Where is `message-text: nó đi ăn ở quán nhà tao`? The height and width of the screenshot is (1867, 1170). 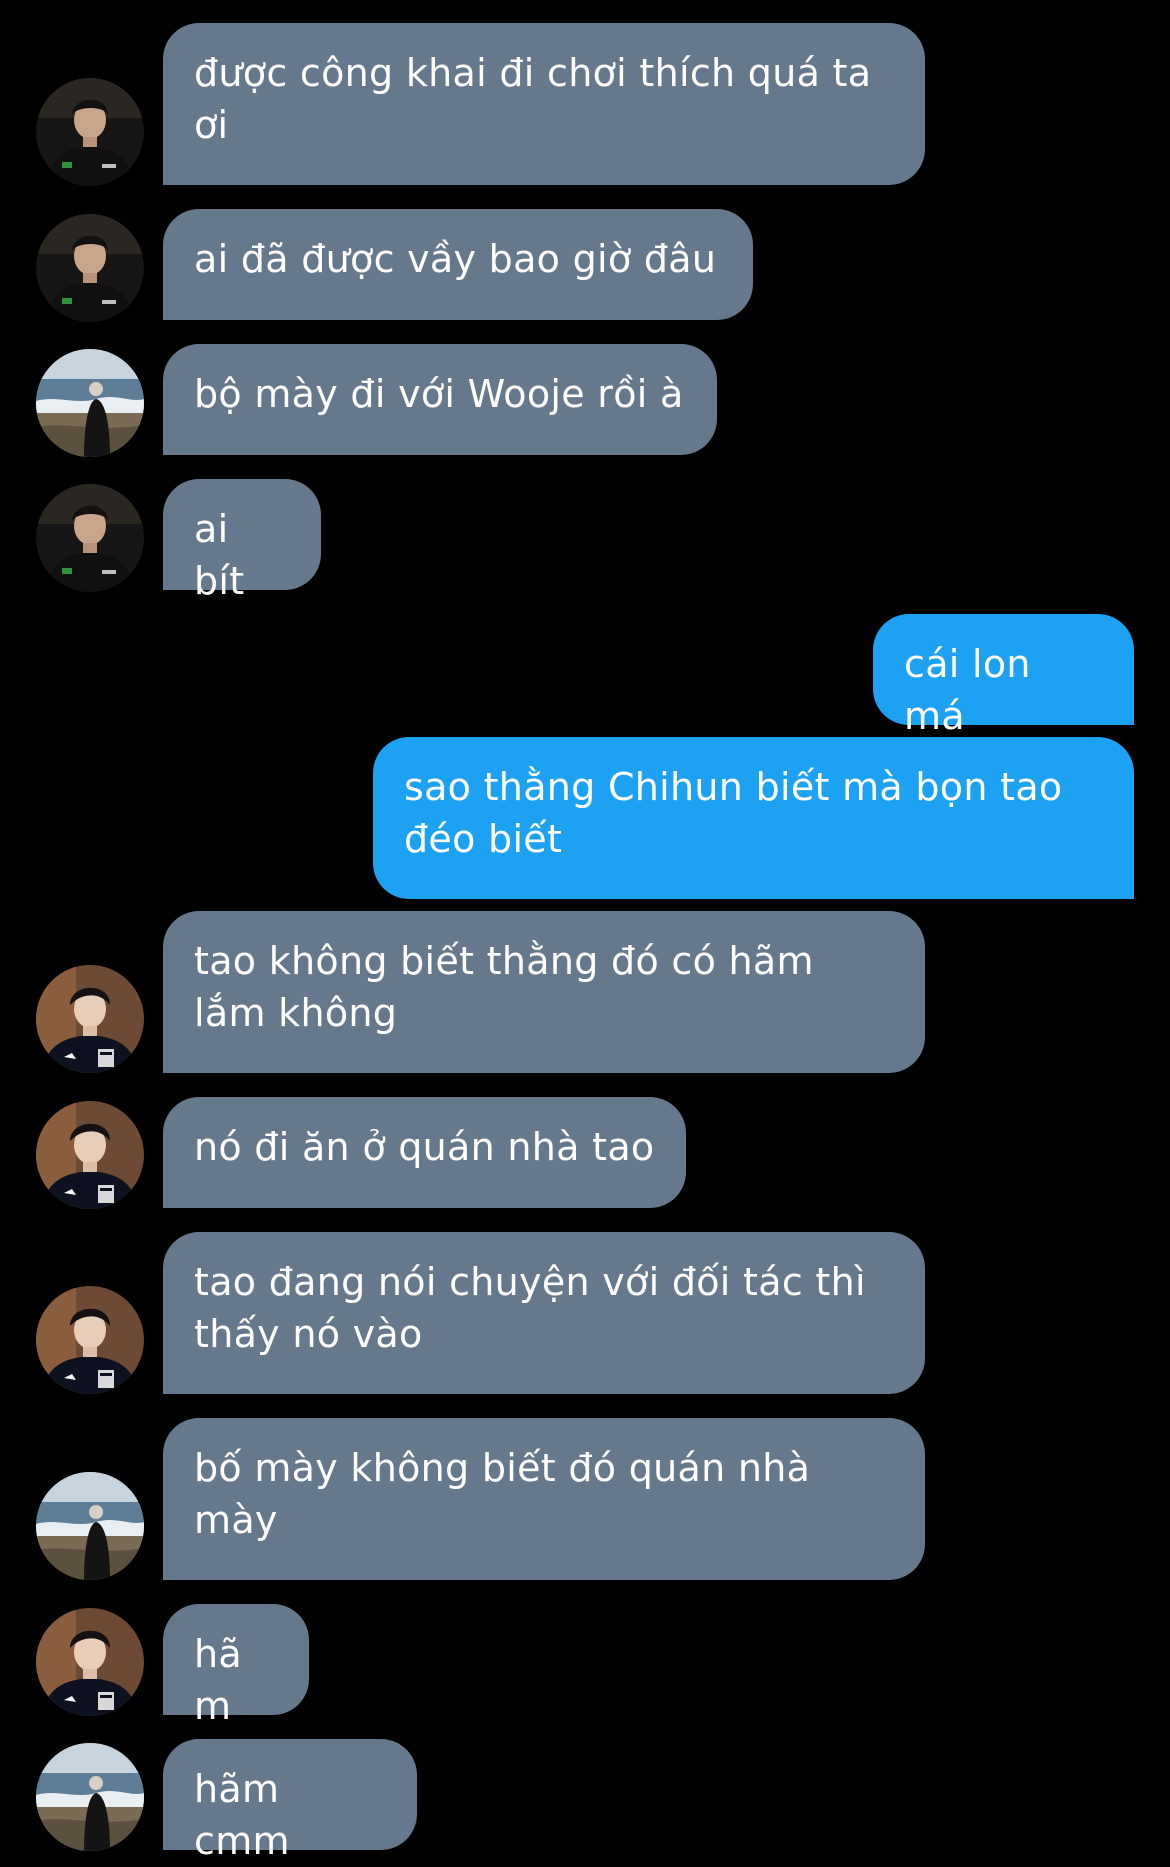 message-text: nó đi ăn ở quán nhà tao is located at coordinates (424, 1147).